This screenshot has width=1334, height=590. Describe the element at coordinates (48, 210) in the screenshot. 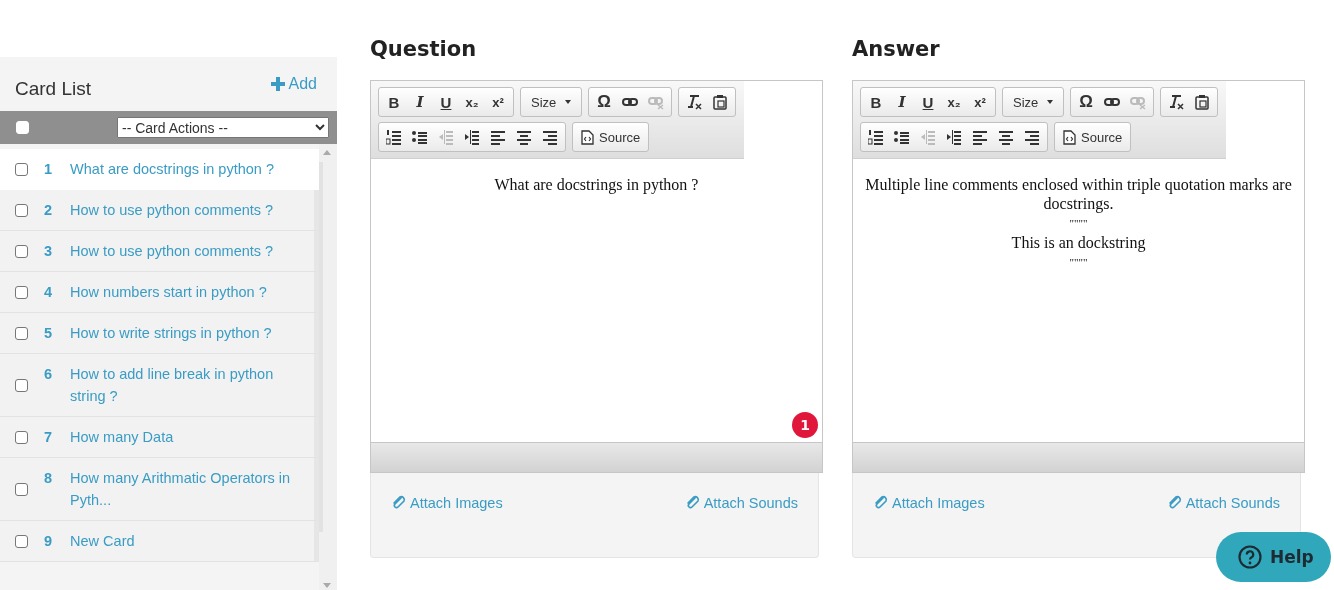

I see `card-number: 2` at that location.